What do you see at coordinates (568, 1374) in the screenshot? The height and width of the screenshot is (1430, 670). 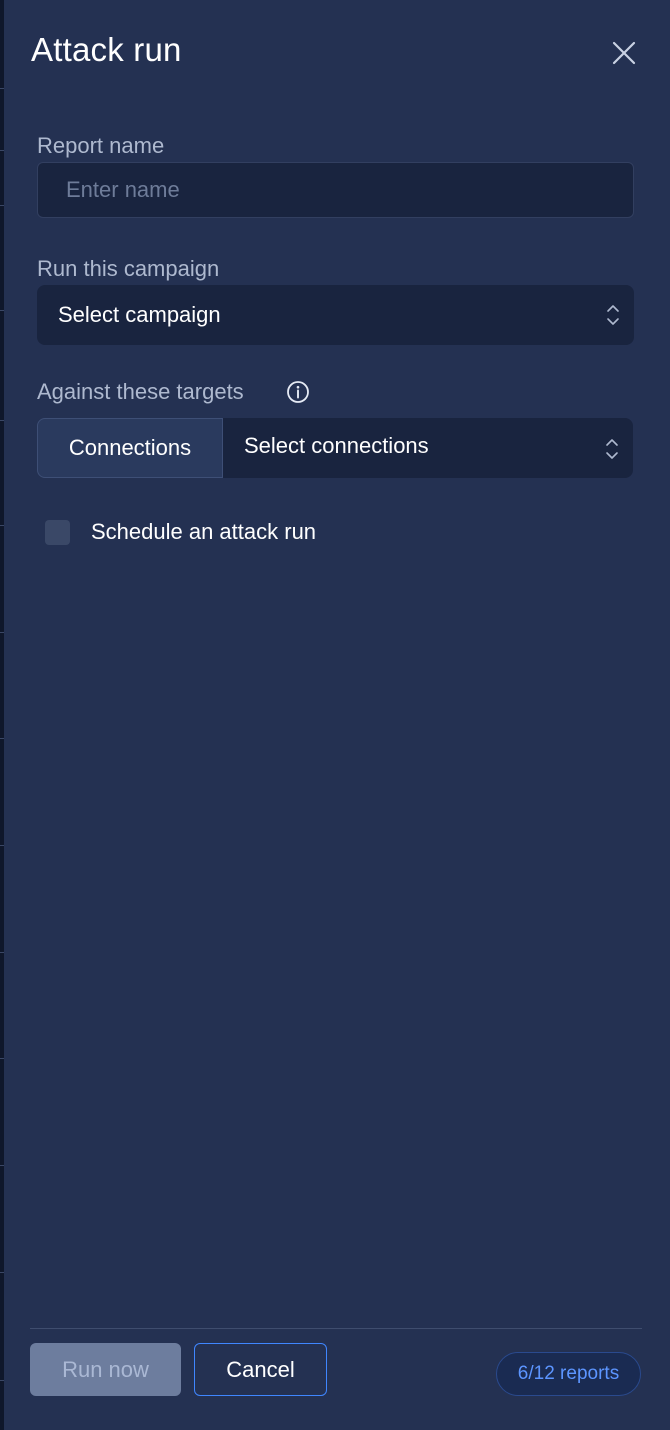 I see `reports-count-badge: 6/12 reports` at bounding box center [568, 1374].